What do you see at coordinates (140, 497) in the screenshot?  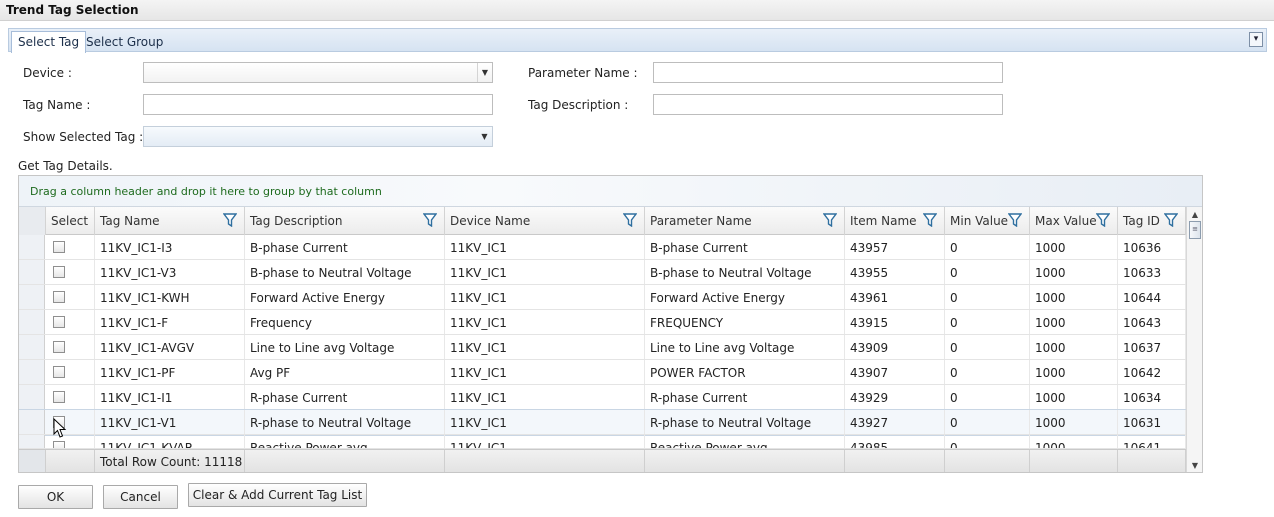 I see `cancel-button: Cancel` at bounding box center [140, 497].